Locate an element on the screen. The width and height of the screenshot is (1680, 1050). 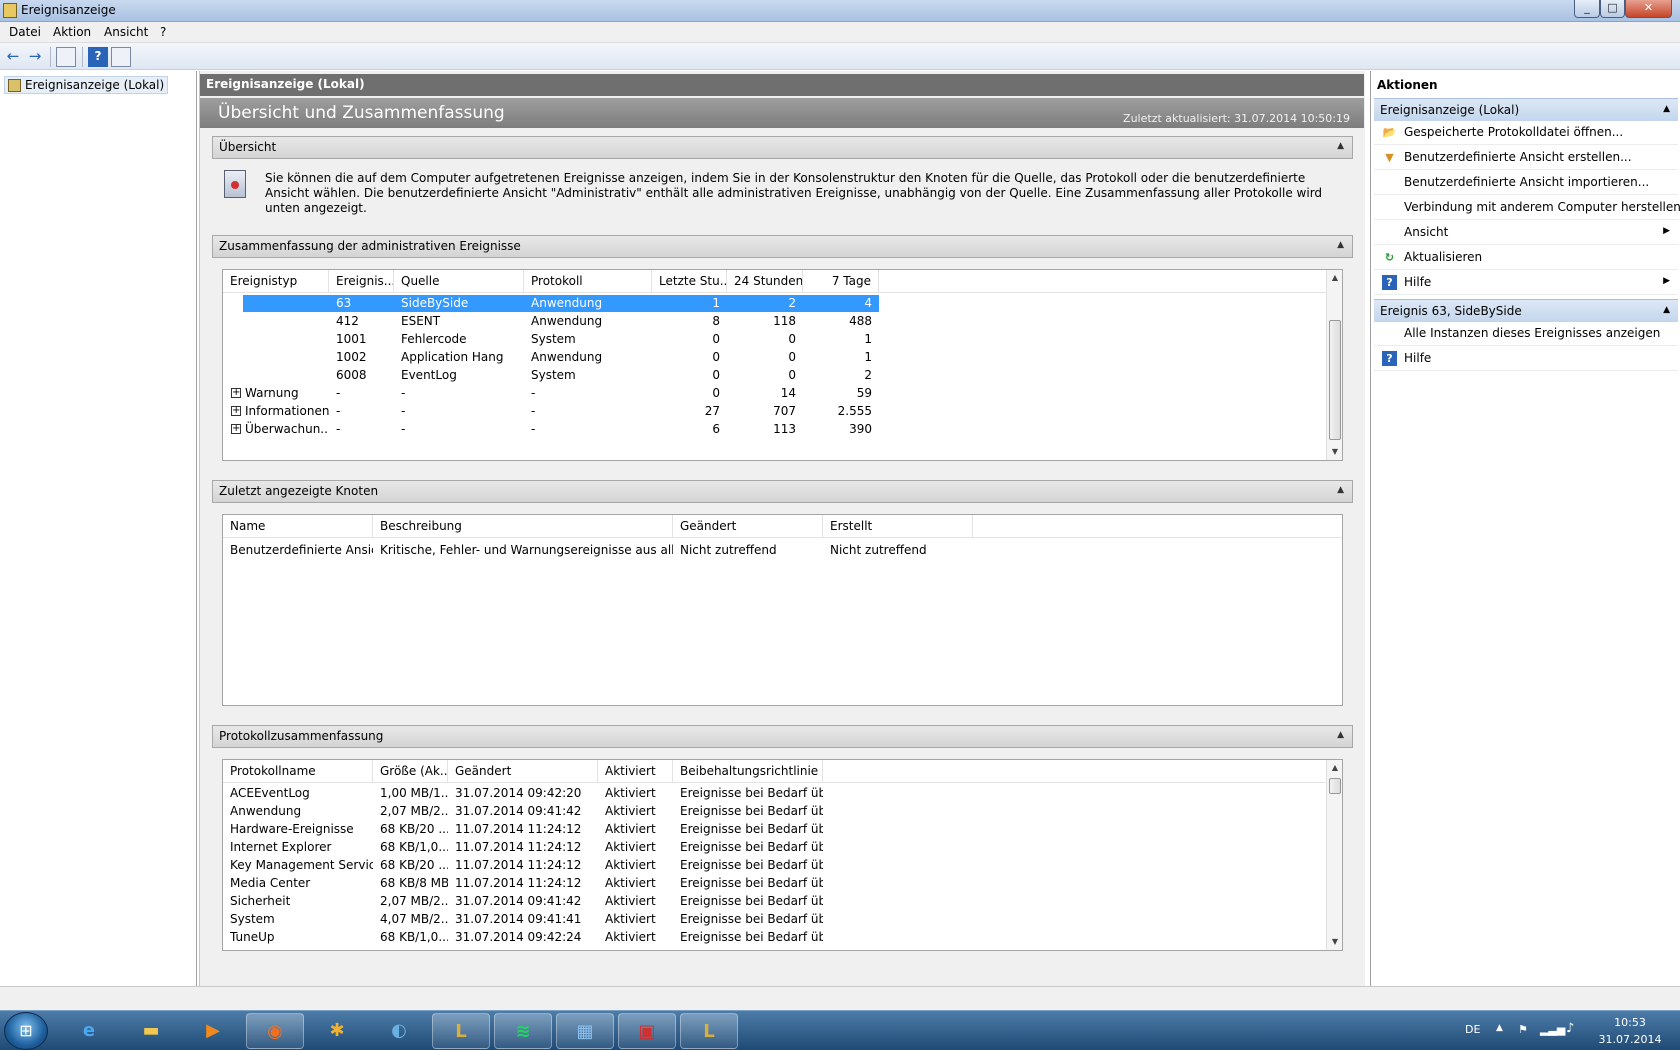
show-hide-tree-icon is located at coordinates (66, 57).